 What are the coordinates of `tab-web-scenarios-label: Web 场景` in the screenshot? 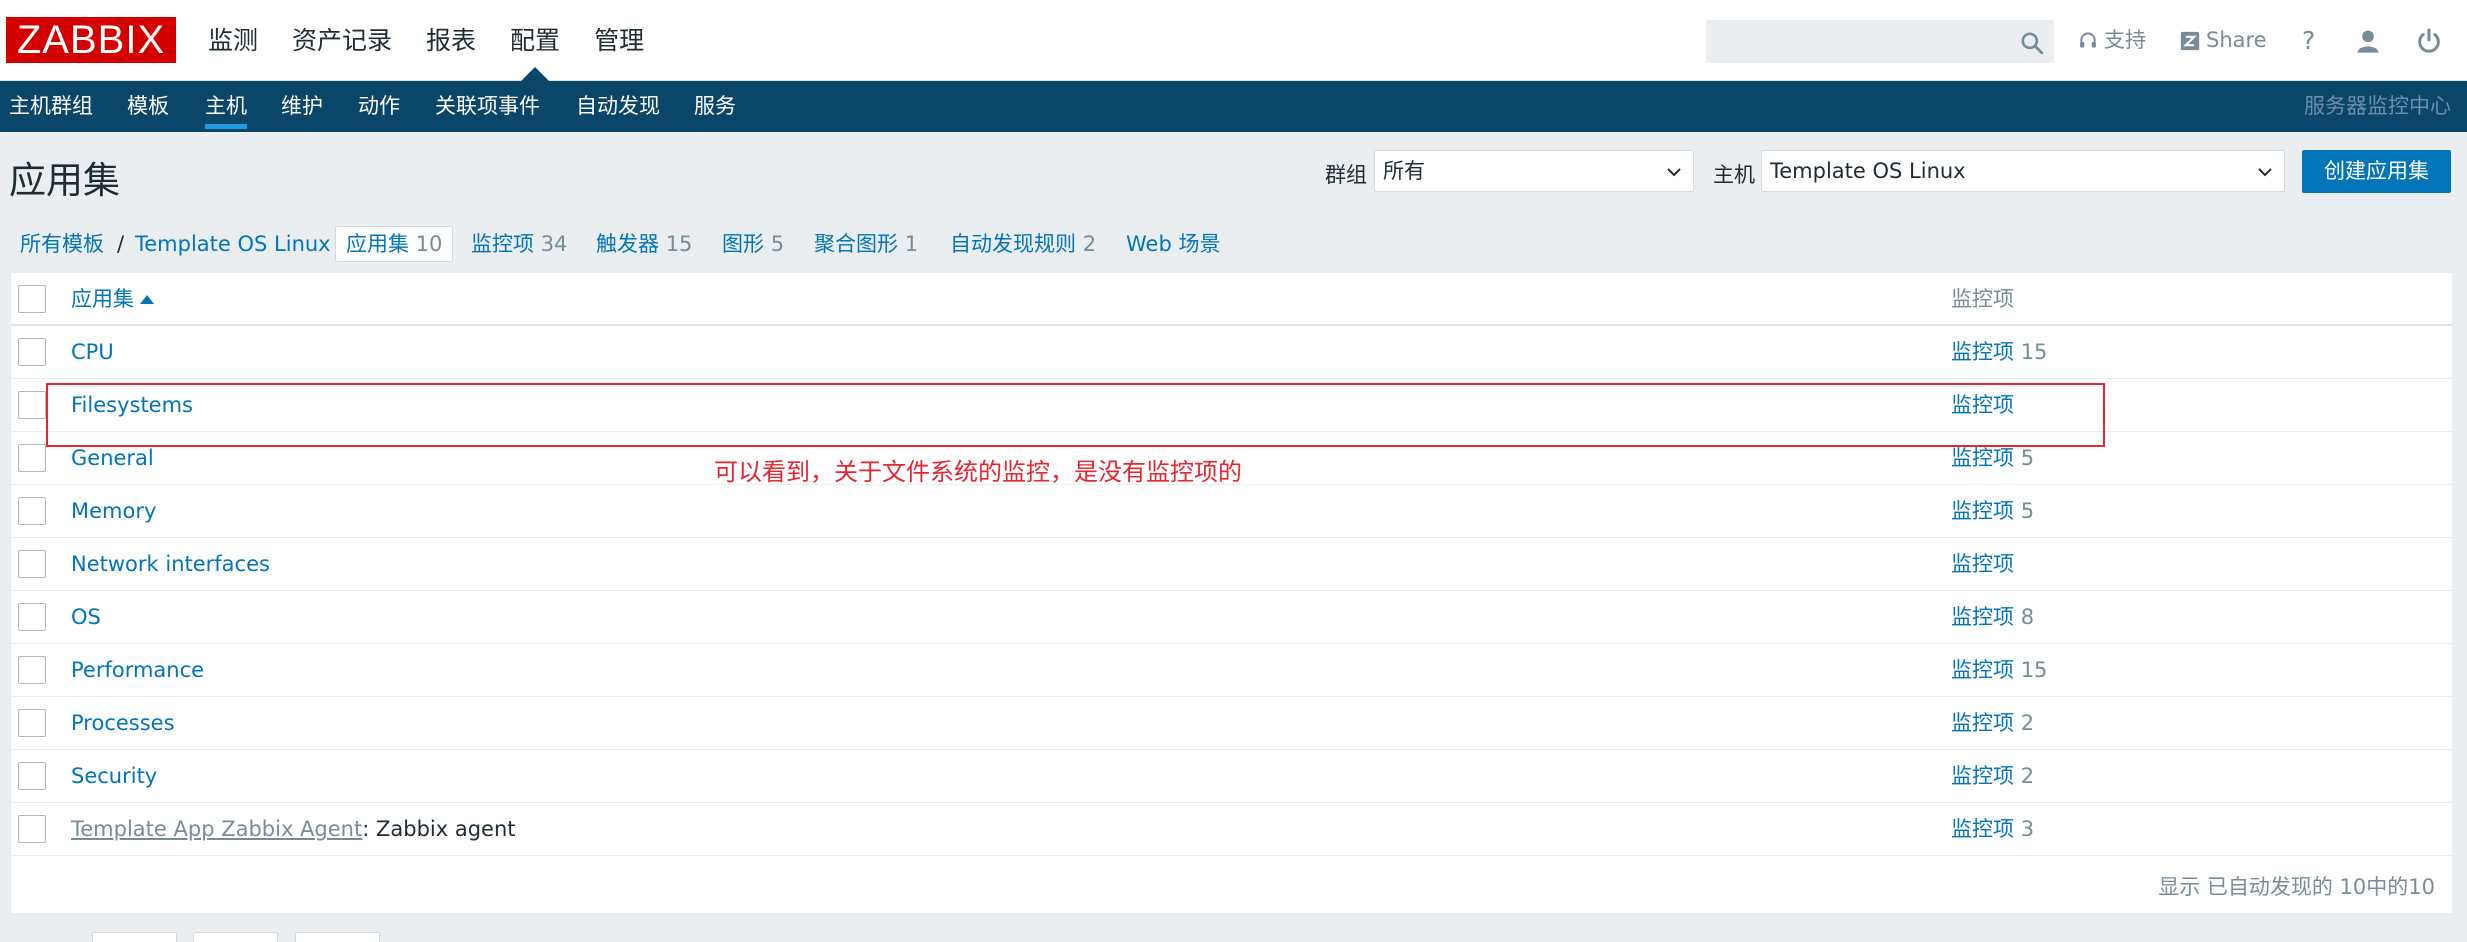 It's located at (1173, 244).